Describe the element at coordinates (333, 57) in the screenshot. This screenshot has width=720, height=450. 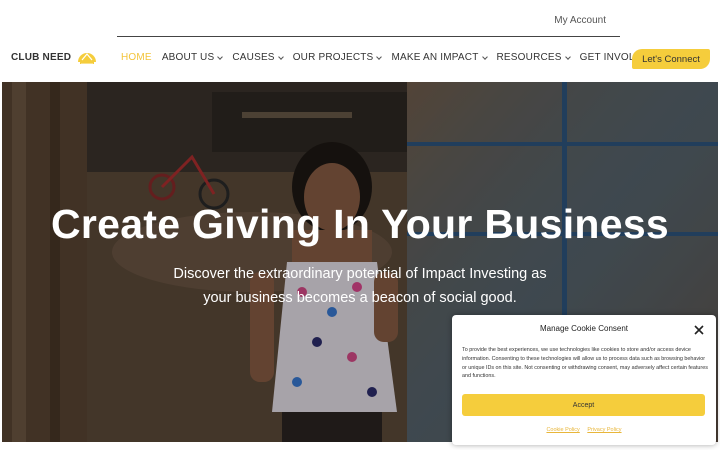
I see `nav-item-label: OUR PROJECTS` at that location.